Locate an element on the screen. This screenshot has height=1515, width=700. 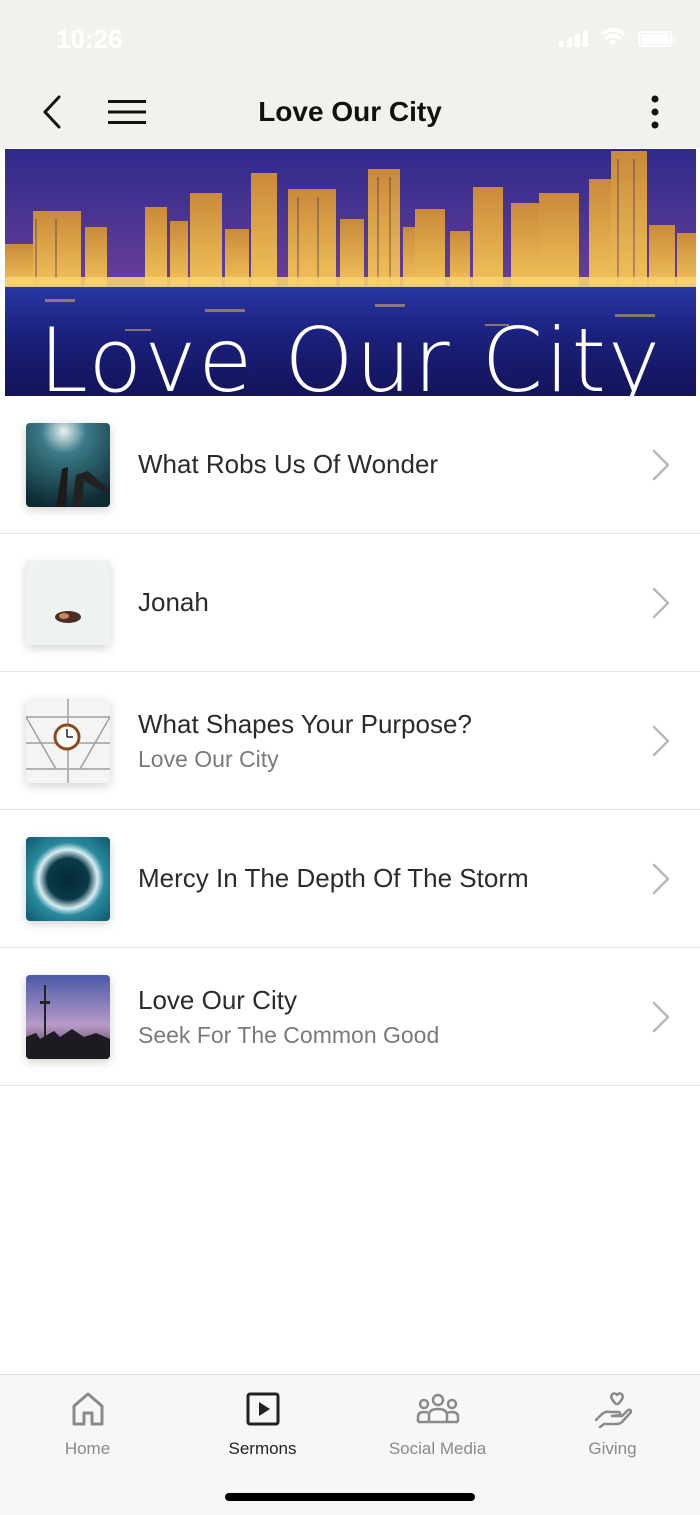
sermon-title: What Shapes Your Purpose? is located at coordinates (305, 723).